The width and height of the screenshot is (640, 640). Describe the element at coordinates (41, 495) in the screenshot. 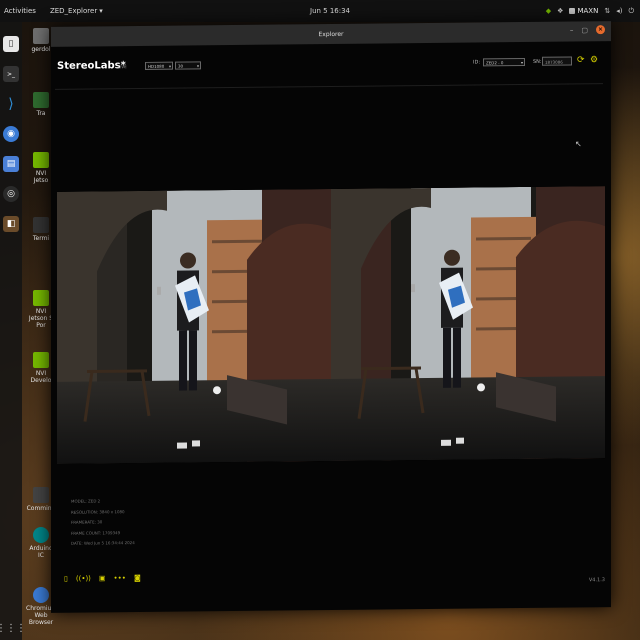

I see `community-icon` at that location.